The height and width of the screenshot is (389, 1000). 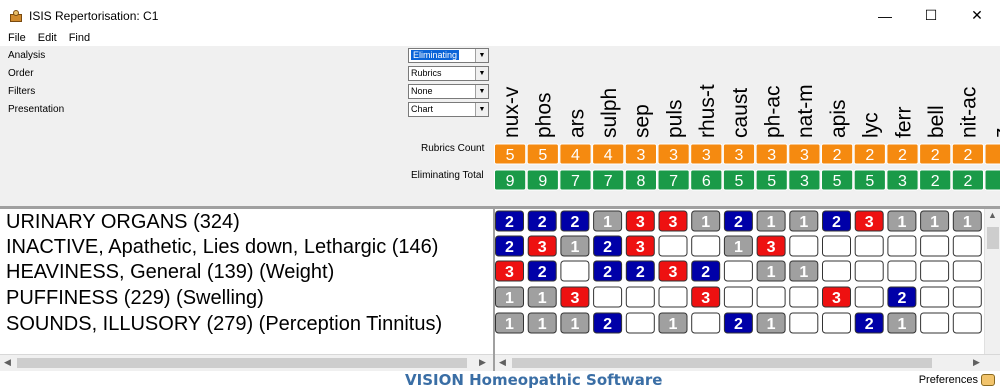 I want to click on rubric-horizontal-scrollbar: ◀ ▶, so click(x=246, y=362).